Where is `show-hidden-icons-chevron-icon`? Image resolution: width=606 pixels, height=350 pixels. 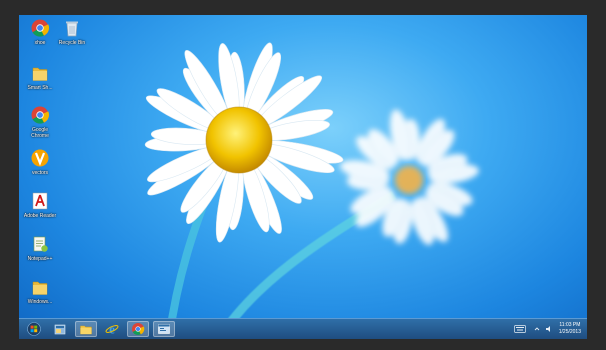
show-hidden-icons-chevron-icon is located at coordinates (537, 329).